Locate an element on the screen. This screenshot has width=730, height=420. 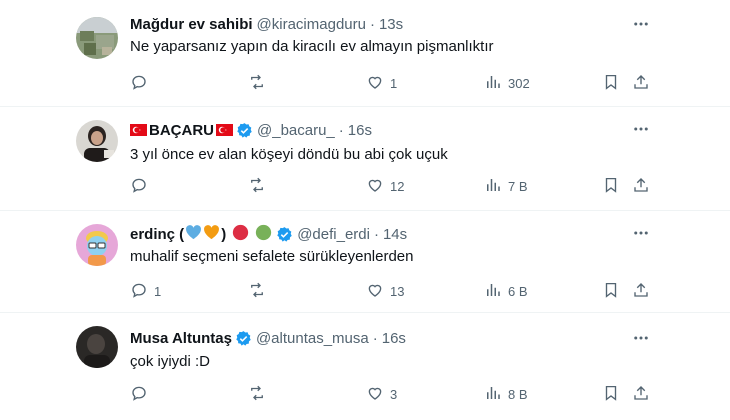
views-button: 302 is located at coordinates (507, 83).